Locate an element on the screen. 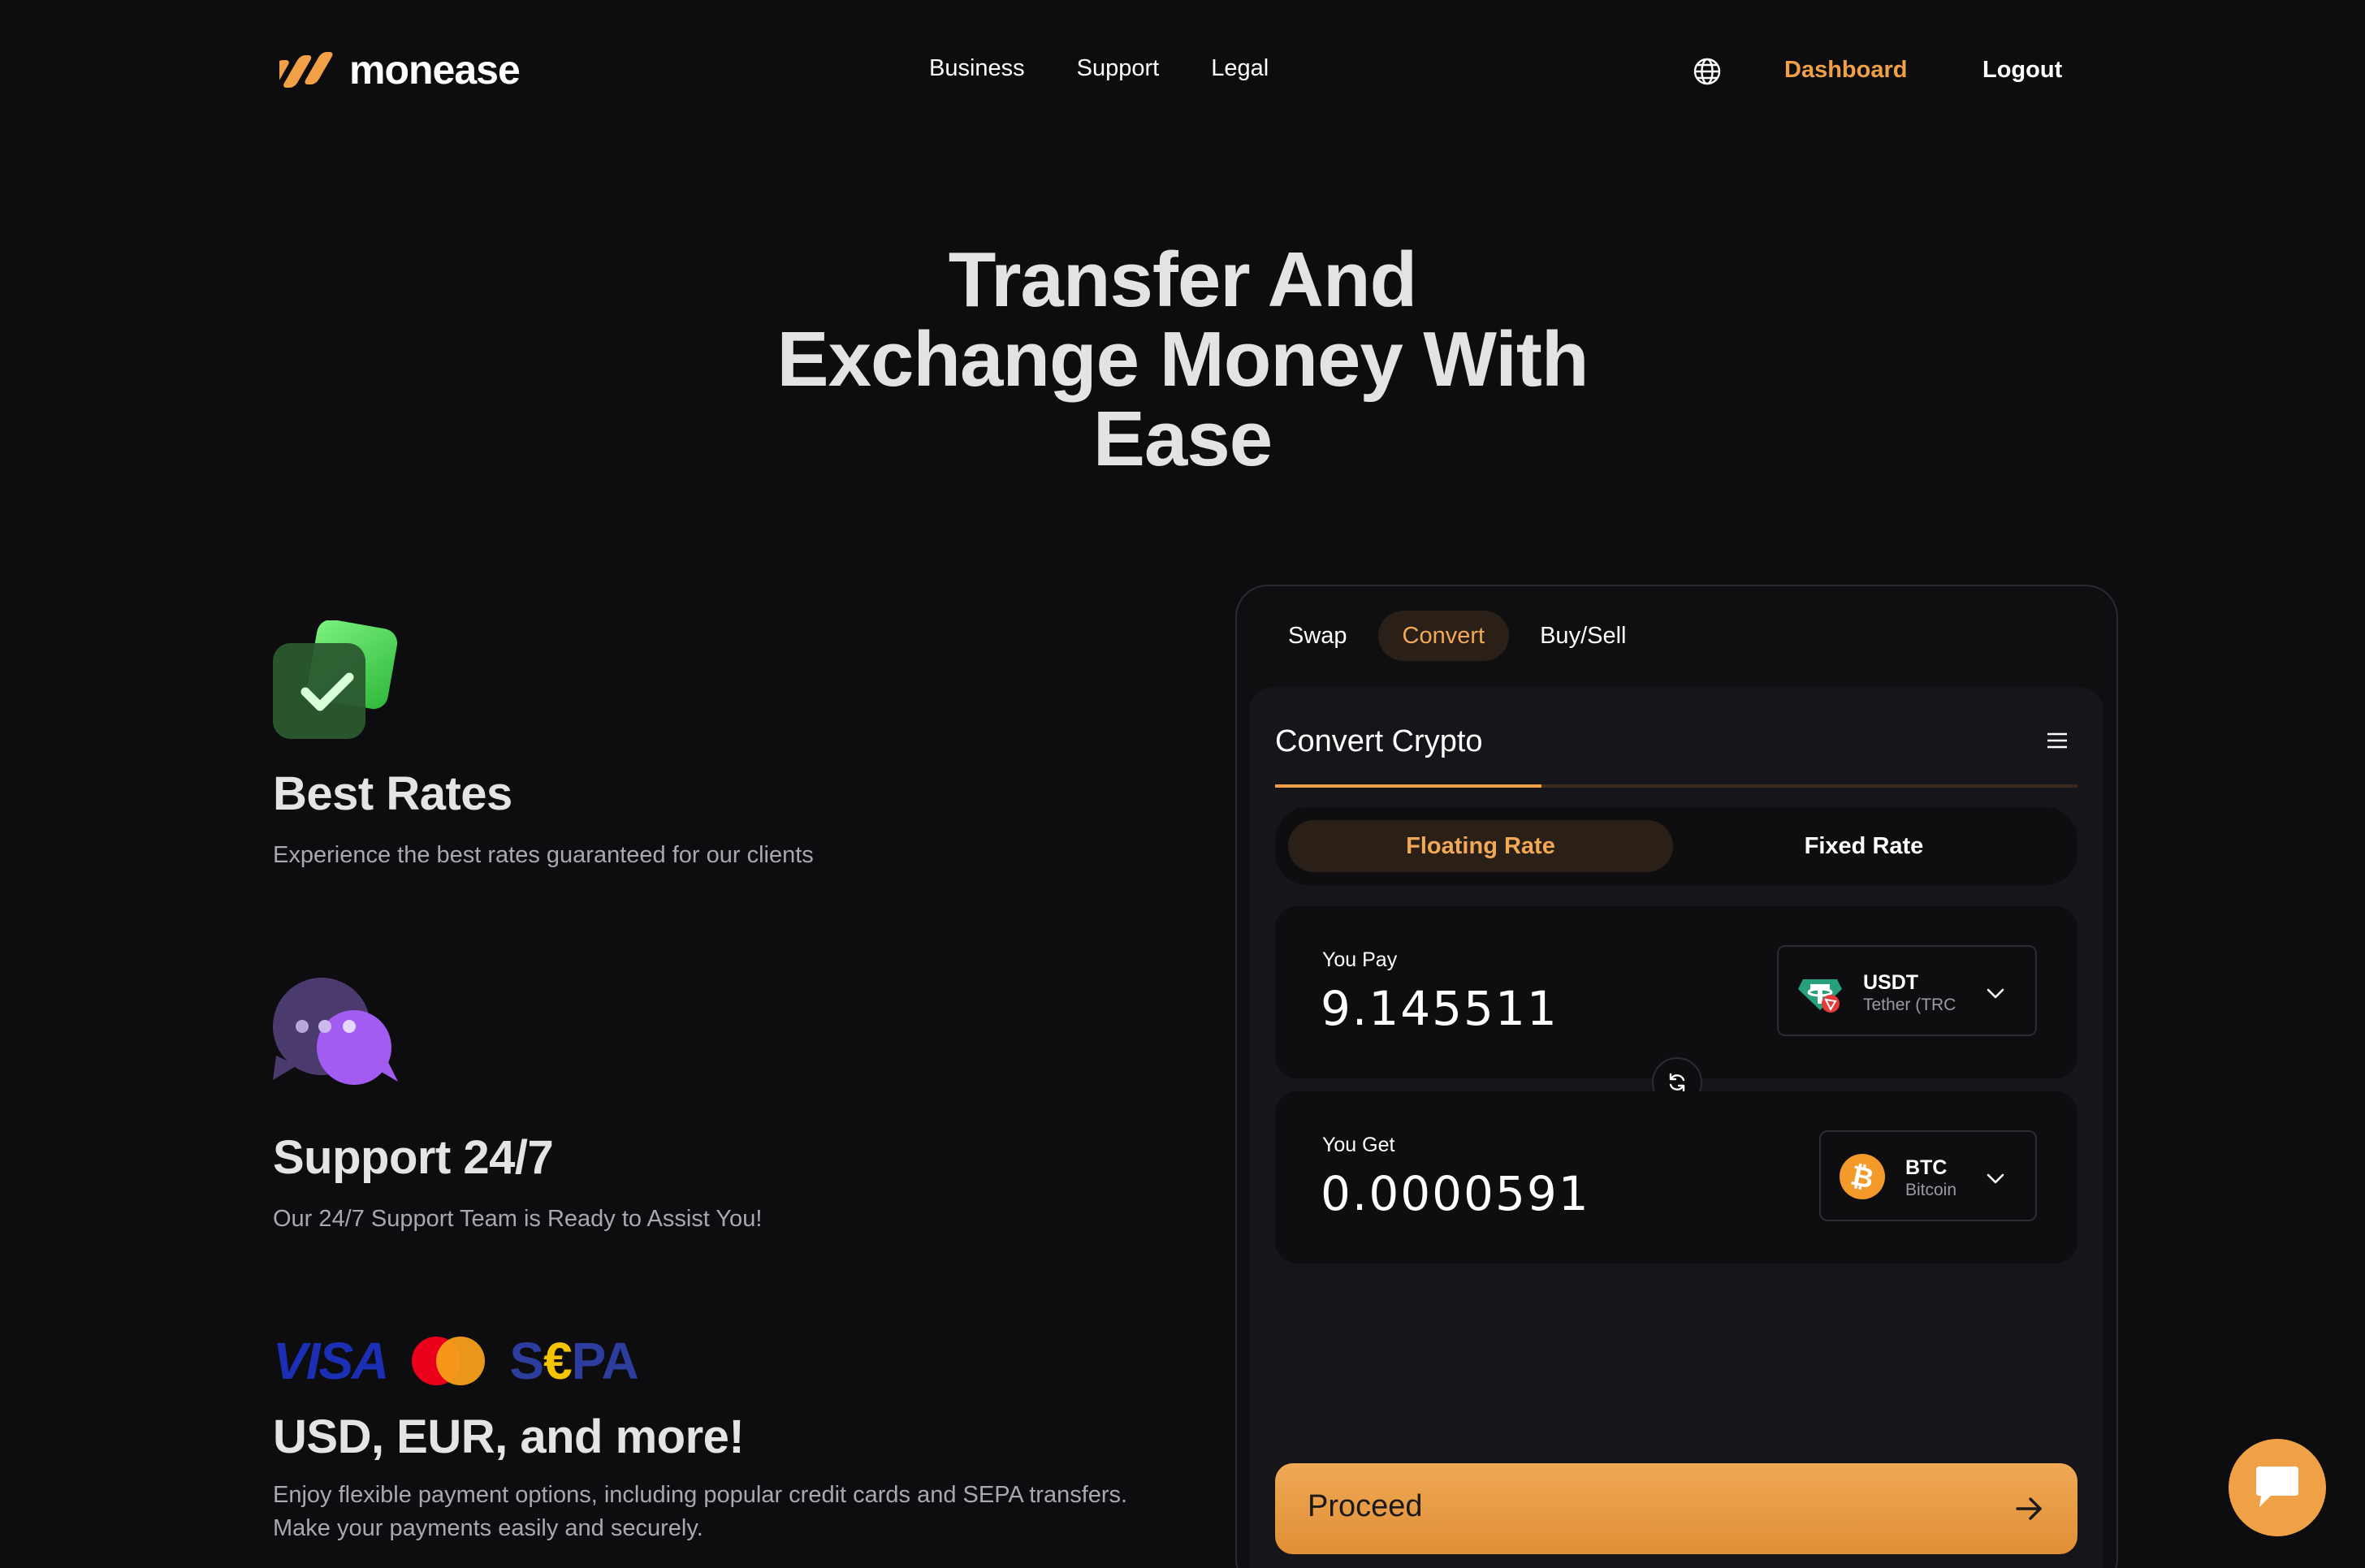 This screenshot has height=1568, width=2365. feature-title: Support 24/7 is located at coordinates (413, 1157).